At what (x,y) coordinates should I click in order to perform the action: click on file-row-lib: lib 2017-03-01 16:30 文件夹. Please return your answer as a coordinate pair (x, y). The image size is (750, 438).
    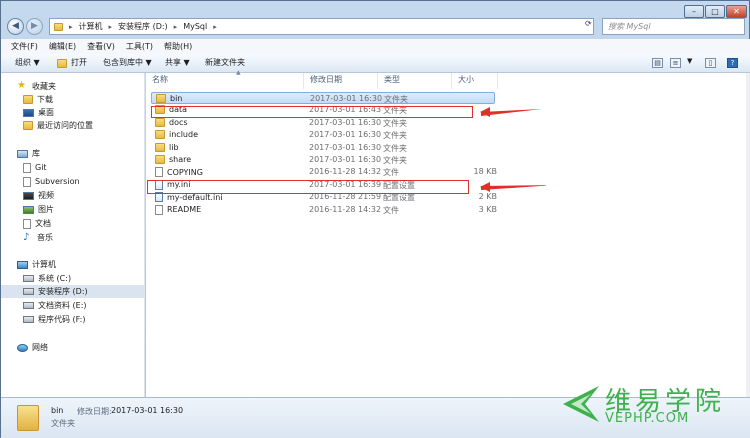
    Looking at the image, I should click on (323, 148).